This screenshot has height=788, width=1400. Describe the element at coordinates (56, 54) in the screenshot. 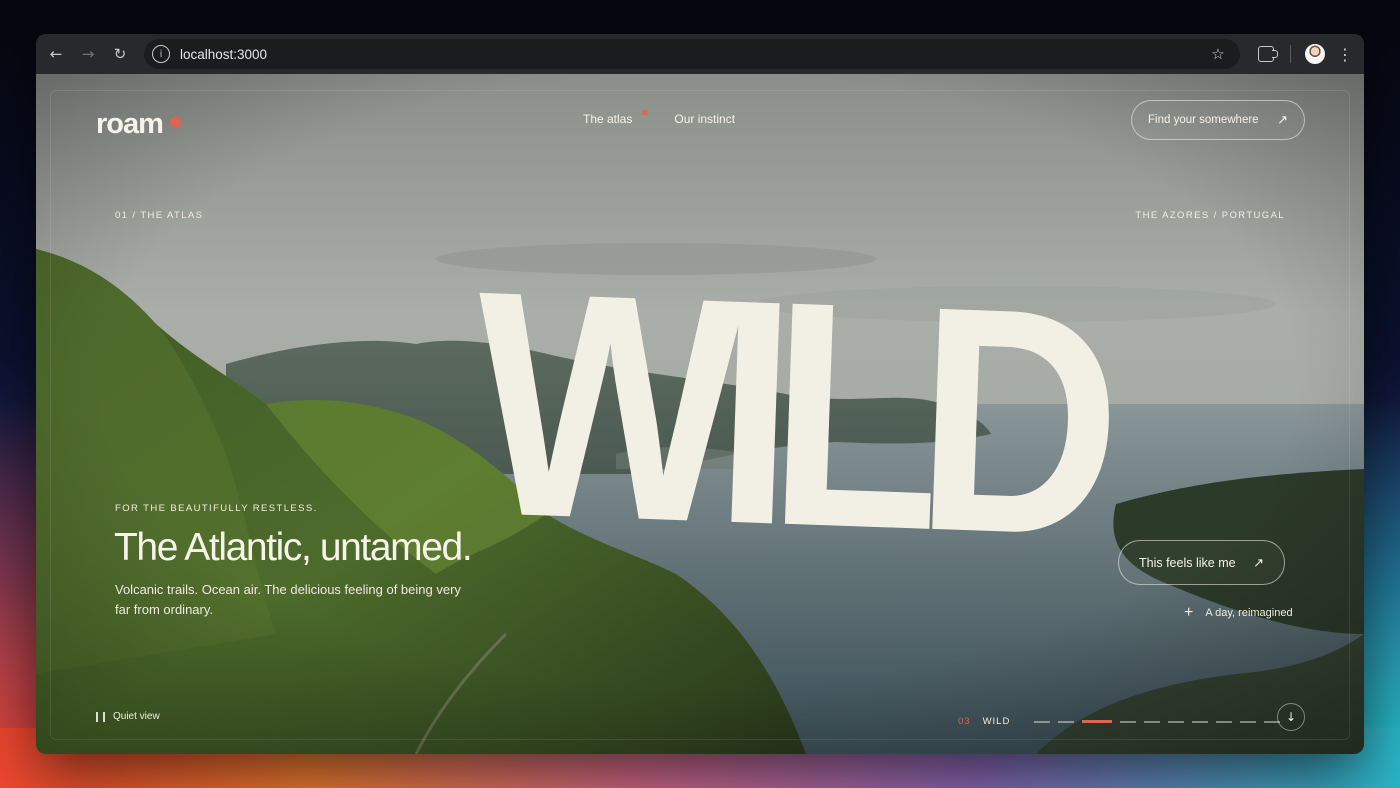

I see `back-icon: ←` at that location.